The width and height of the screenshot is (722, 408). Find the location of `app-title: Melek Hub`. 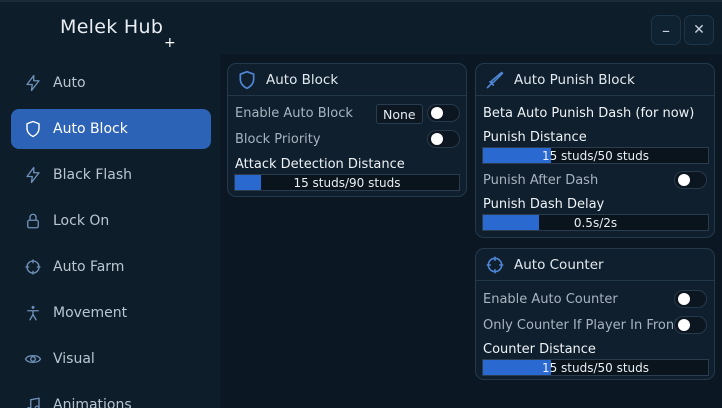

app-title: Melek Hub is located at coordinates (111, 27).